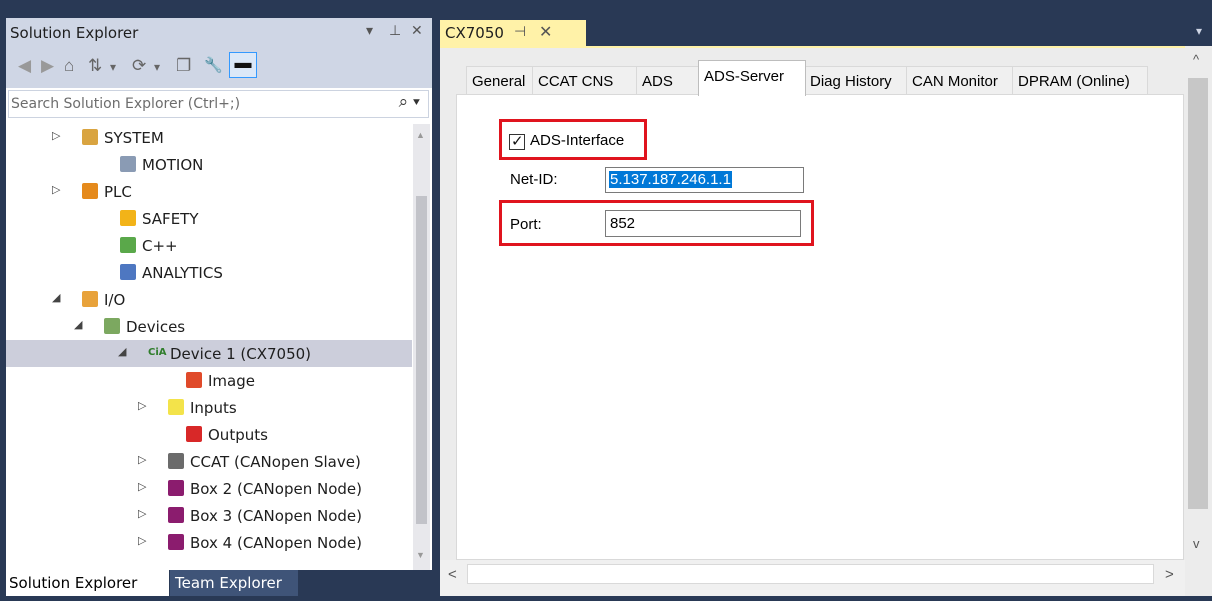 The width and height of the screenshot is (1212, 601). What do you see at coordinates (209, 353) in the screenshot?
I see `tree-item: ◢ CiA Device 1 (CX7050)` at bounding box center [209, 353].